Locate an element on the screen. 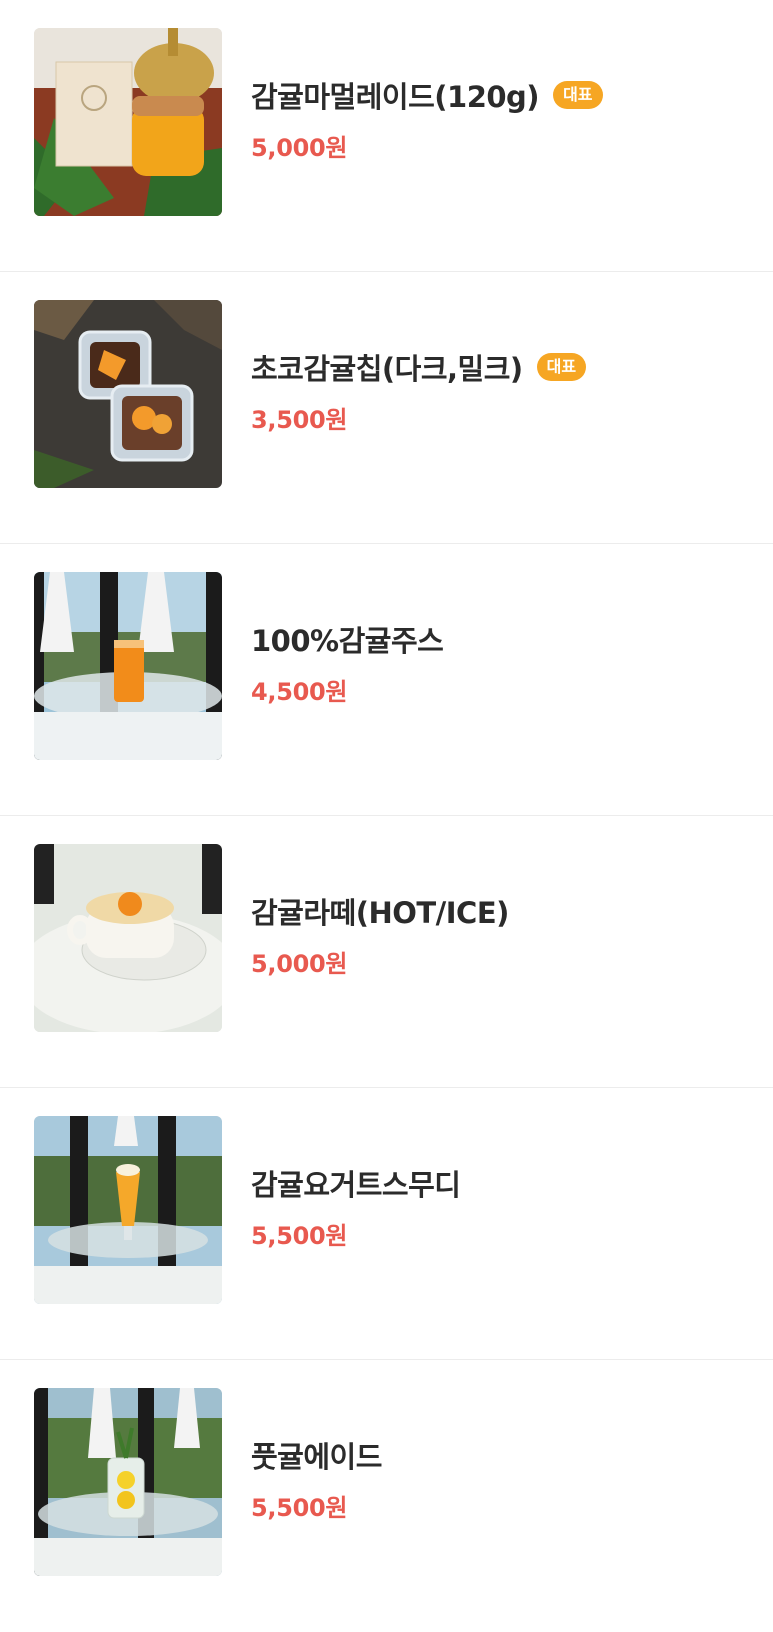 The width and height of the screenshot is (773, 1632). name-row: 감귤마멀레이드(120g) 대표 is located at coordinates (501, 95).